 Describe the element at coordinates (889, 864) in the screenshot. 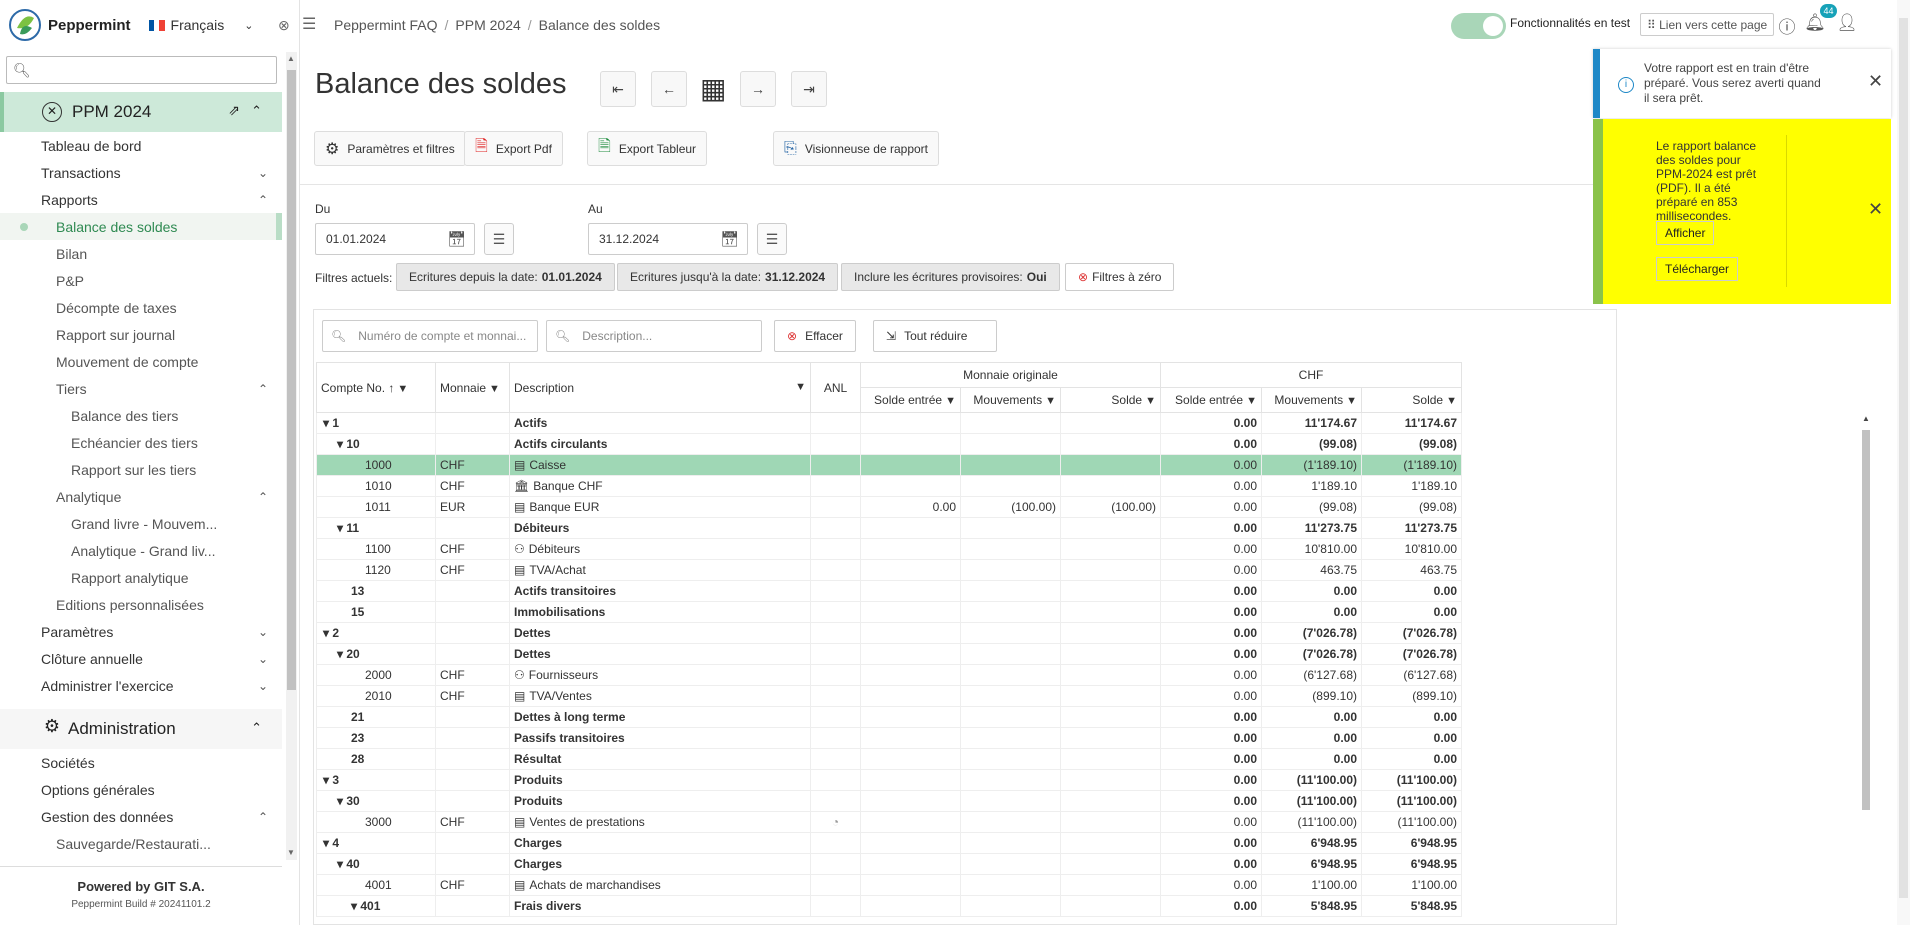

I see `table-row: ▾ 40 Charges 0.00 6'948.95 6'948.95` at that location.